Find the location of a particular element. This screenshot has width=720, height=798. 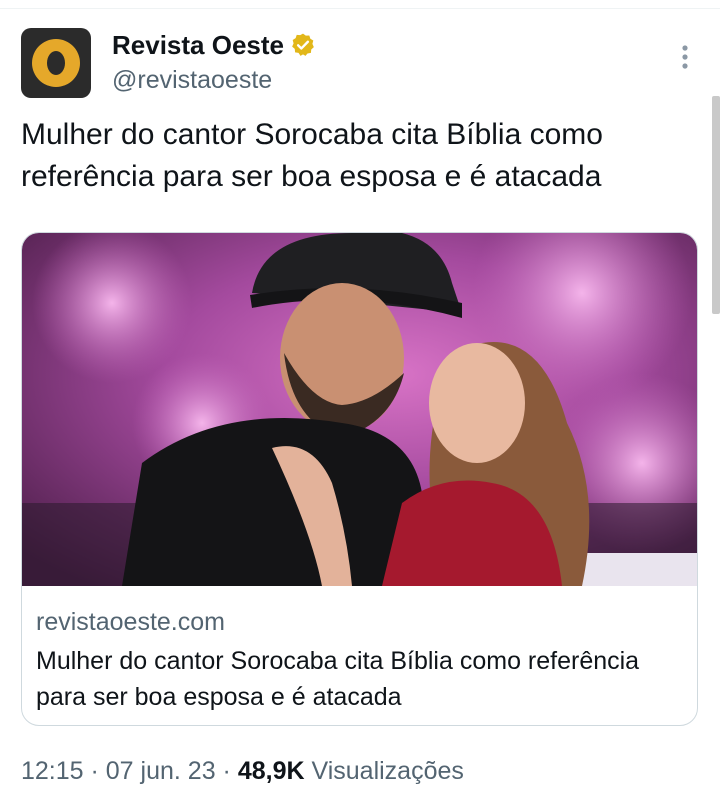

logo-icon is located at coordinates (56, 63).